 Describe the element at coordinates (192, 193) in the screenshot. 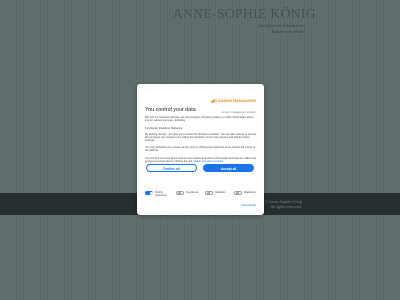

I see `toggle-label: Functional` at that location.